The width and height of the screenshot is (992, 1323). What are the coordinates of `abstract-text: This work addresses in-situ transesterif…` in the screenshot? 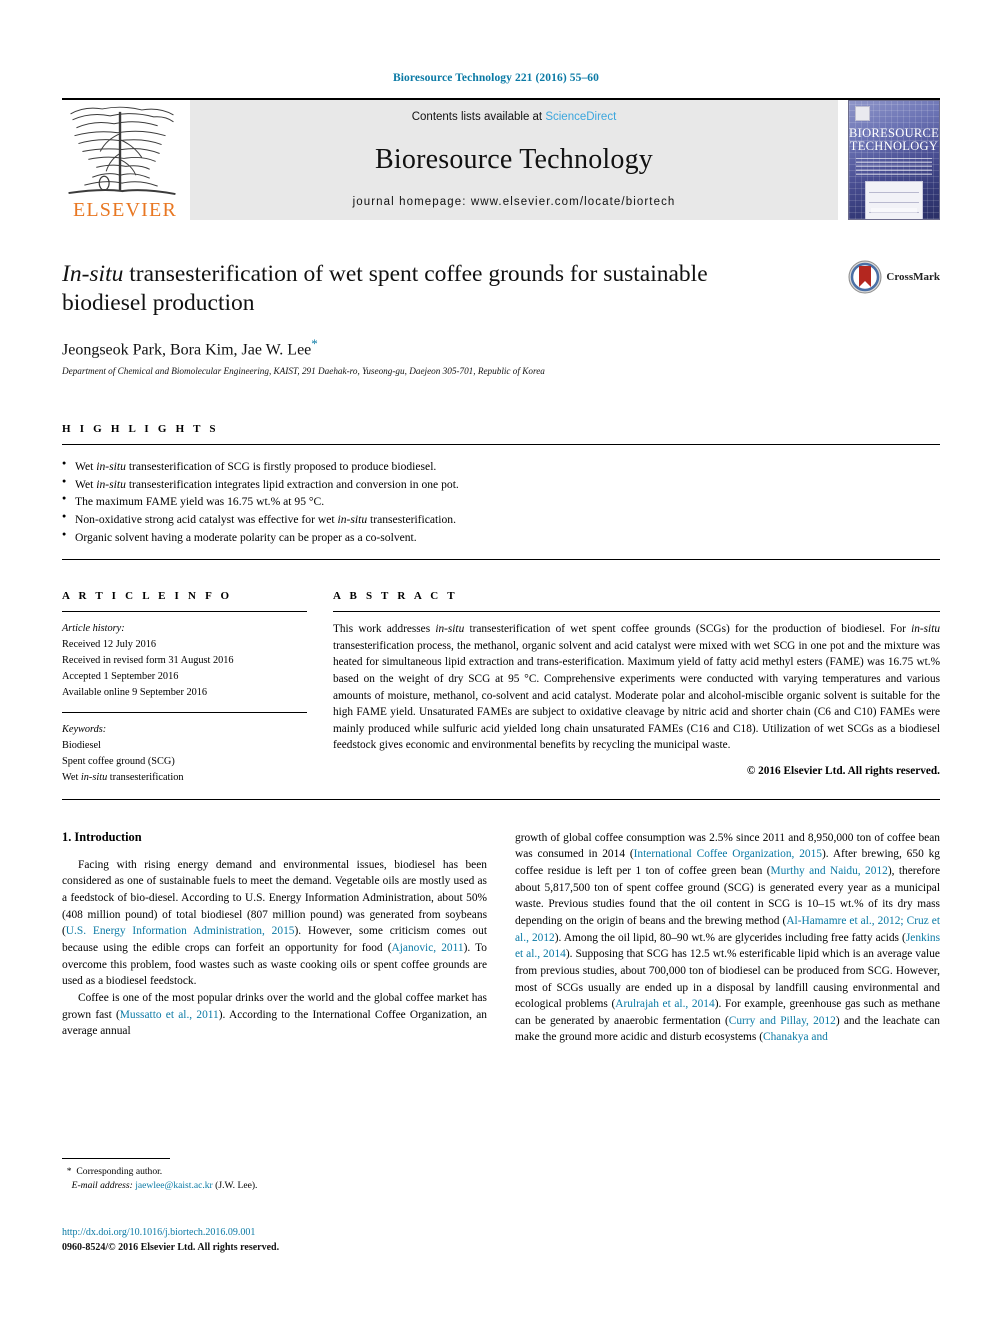 It's located at (636, 695).